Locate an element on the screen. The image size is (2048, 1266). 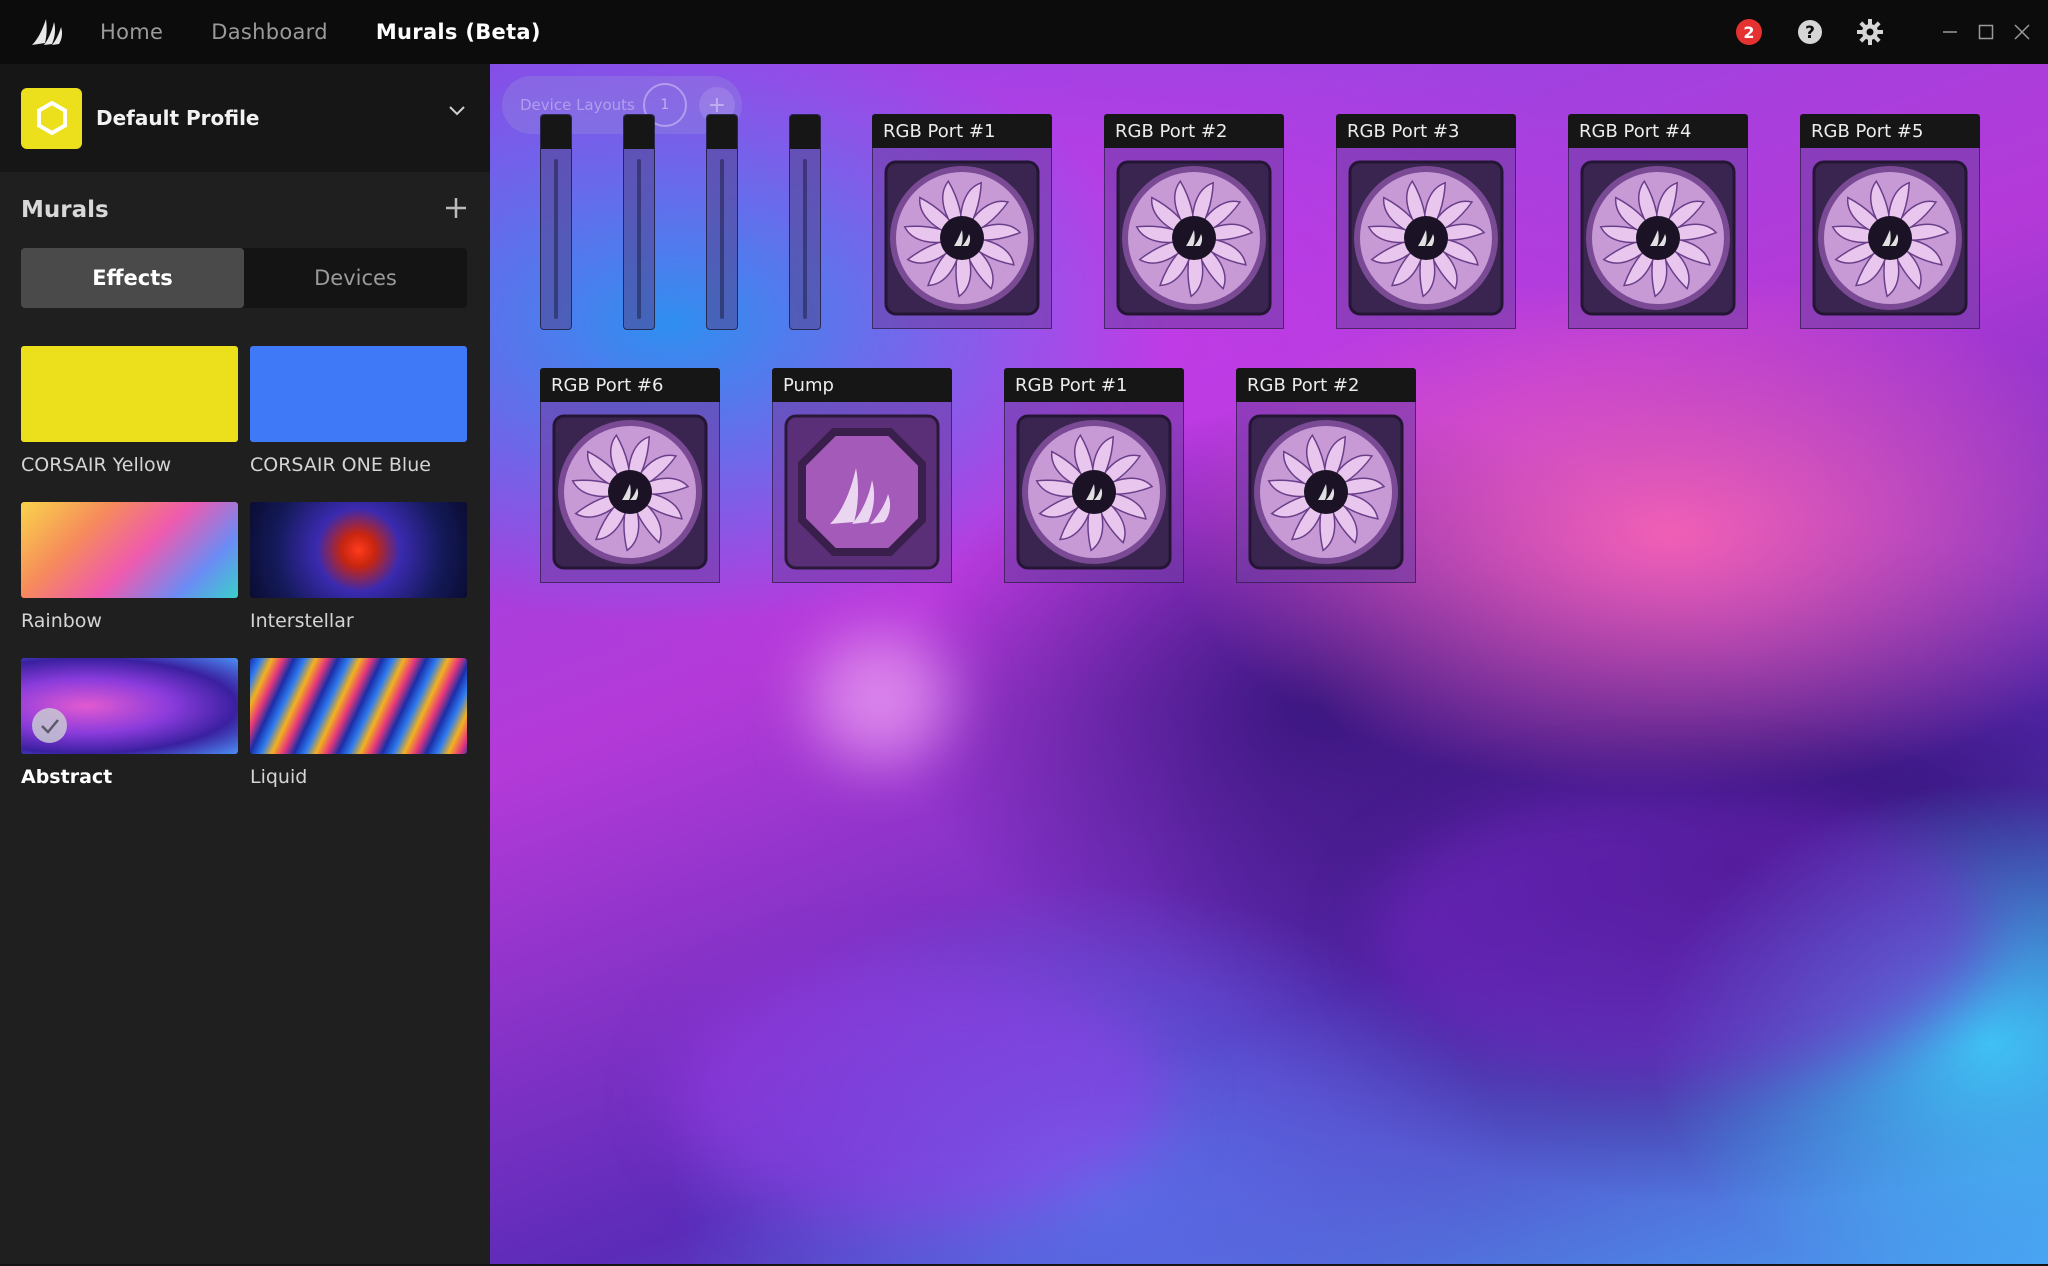
device-rgb-port-2-b: RGB Port #2 is located at coordinates (1326, 475).